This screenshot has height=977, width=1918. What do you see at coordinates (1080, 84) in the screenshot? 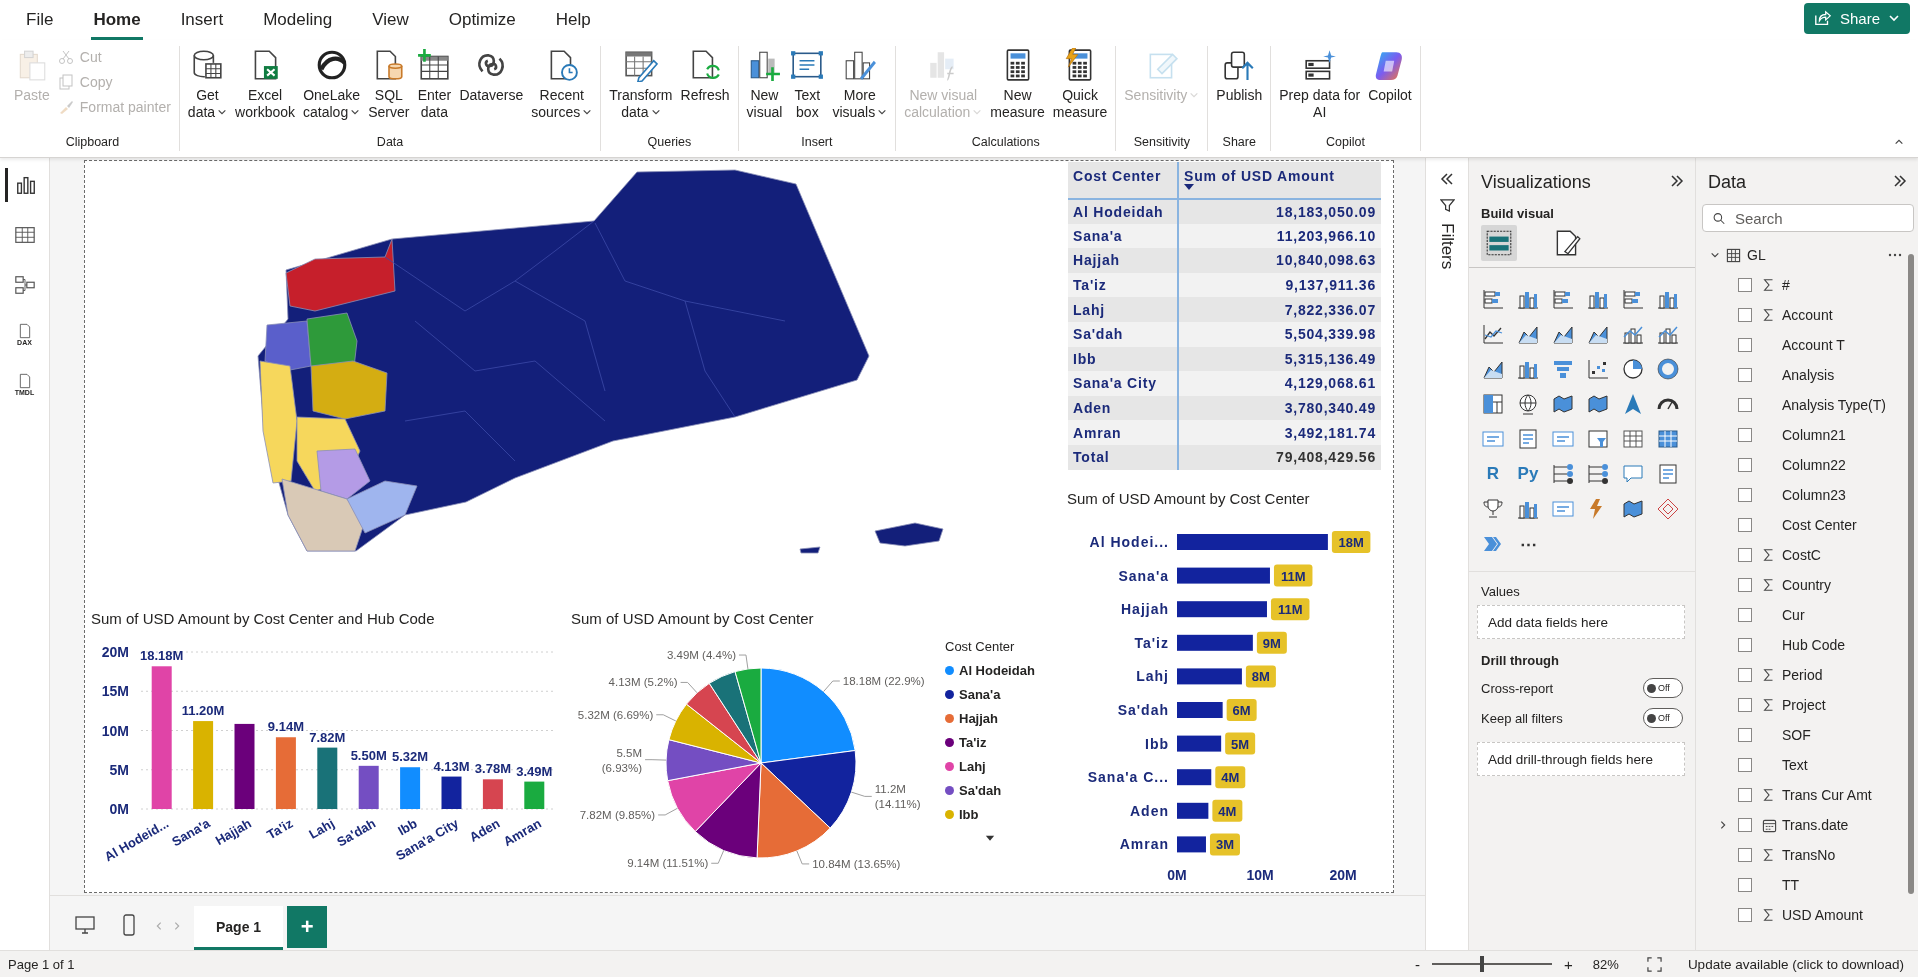
I see `ribbon-button: Quick measure` at bounding box center [1080, 84].